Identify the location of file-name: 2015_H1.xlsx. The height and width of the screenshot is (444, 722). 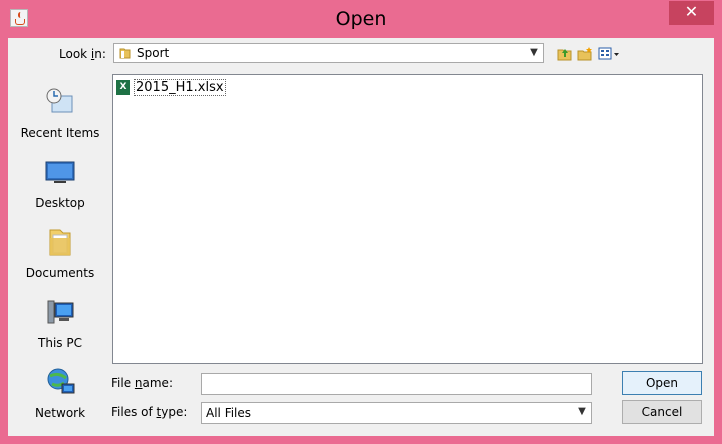
(180, 87).